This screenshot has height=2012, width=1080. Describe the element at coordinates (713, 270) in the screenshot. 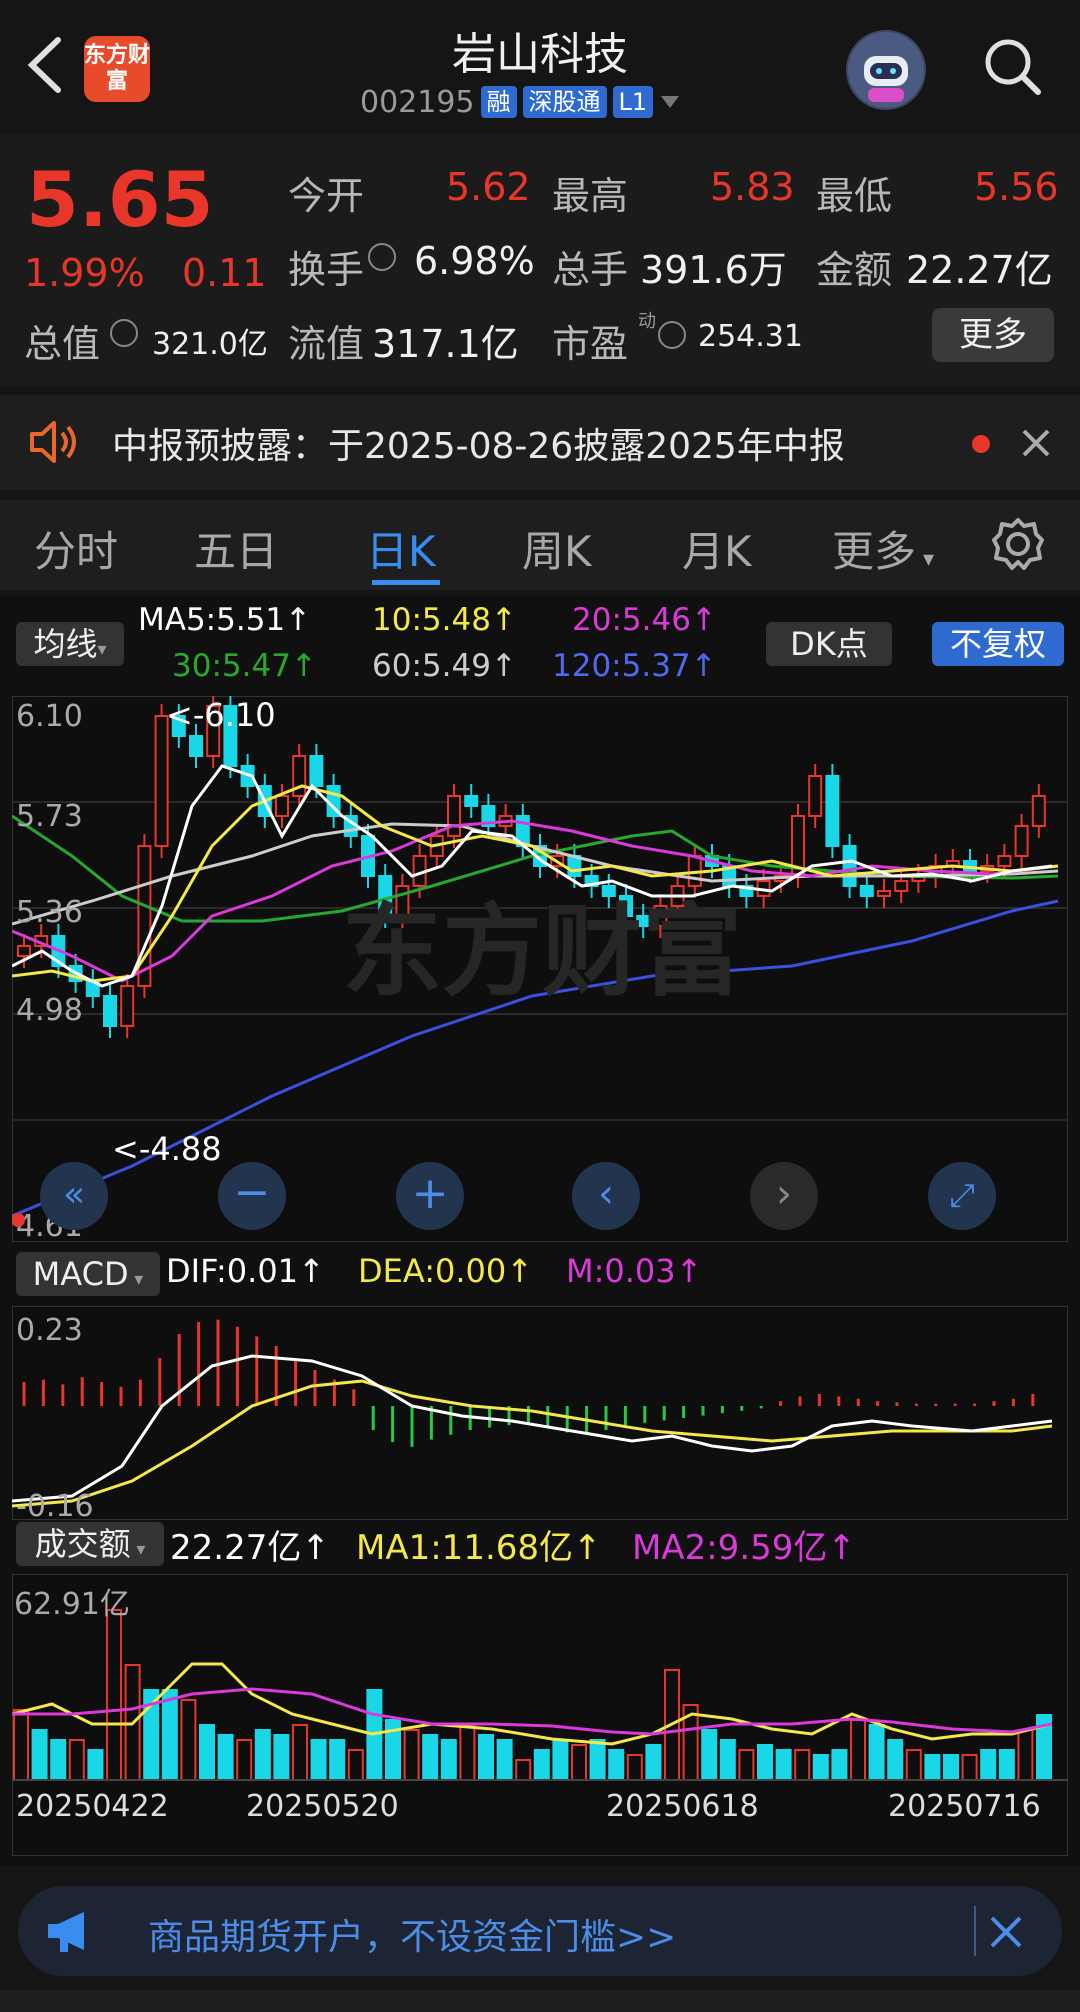

I see `volume-value: 391.6万` at that location.